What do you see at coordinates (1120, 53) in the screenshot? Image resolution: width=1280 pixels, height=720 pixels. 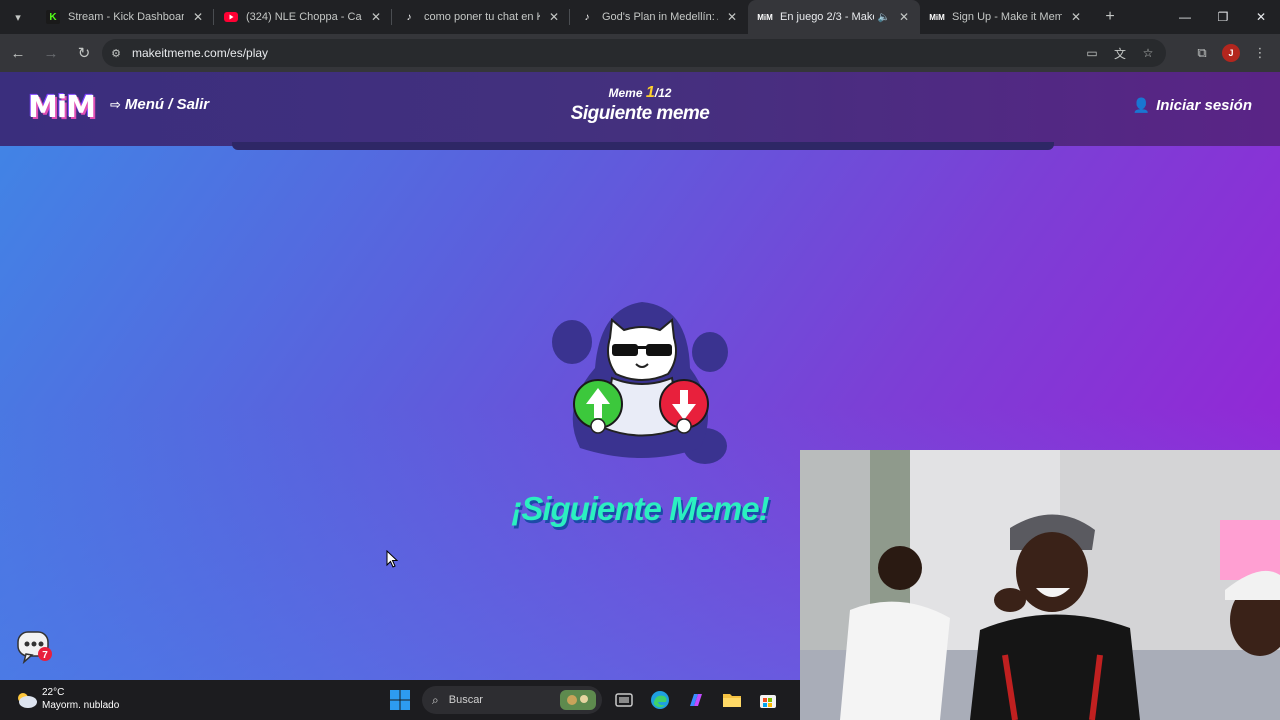 I see `translate-icon: 文` at bounding box center [1120, 53].